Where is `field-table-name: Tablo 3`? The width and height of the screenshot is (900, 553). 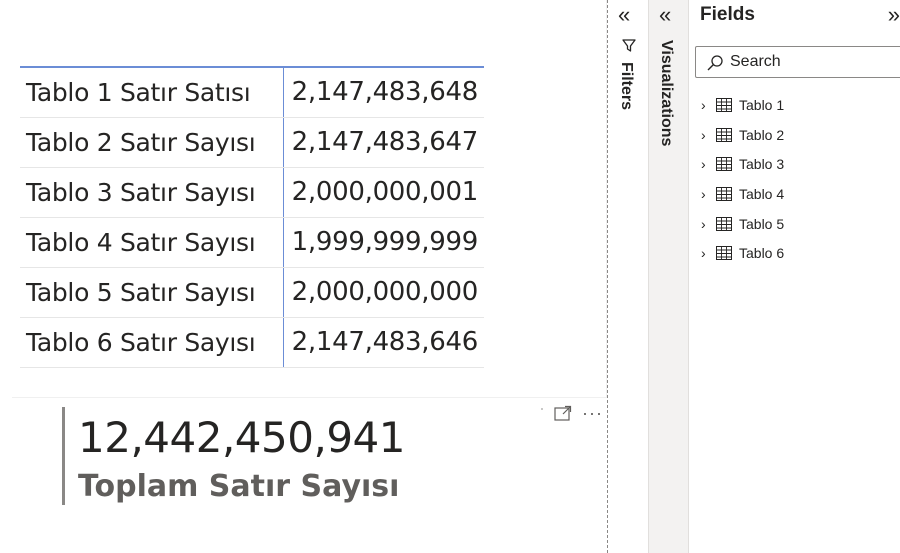 field-table-name: Tablo 3 is located at coordinates (762, 164).